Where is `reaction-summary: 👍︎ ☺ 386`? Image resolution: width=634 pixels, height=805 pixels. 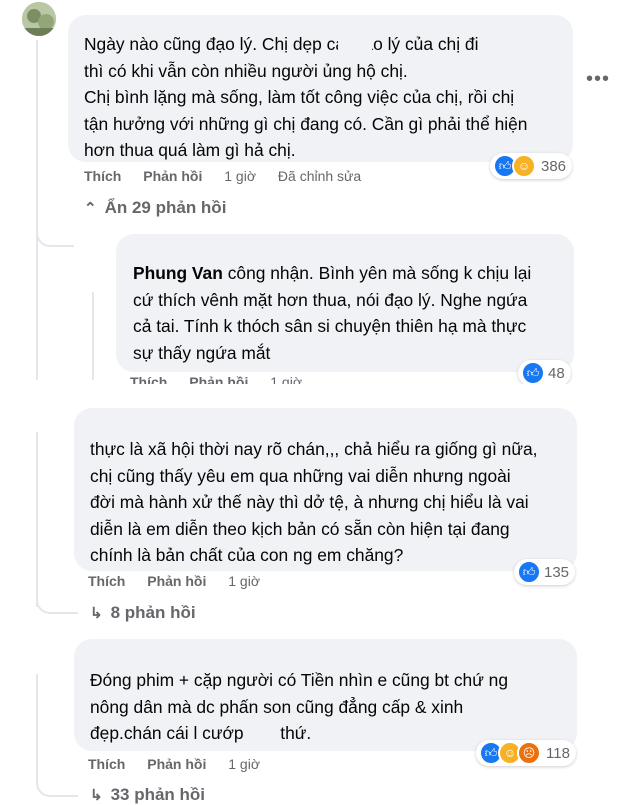
reaction-summary: 👍︎ ☺ 386 is located at coordinates (531, 166).